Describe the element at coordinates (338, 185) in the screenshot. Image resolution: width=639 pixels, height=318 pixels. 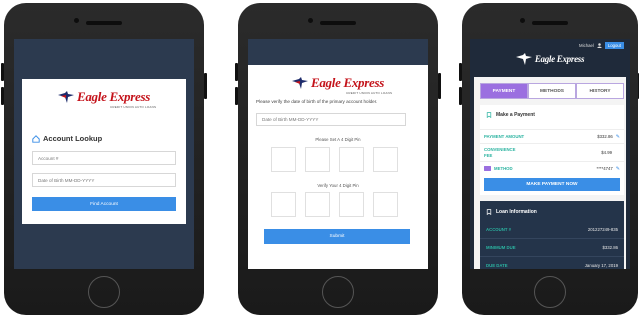
I see `pin-verify-label: Verify Your 4 Digit Pin` at that location.